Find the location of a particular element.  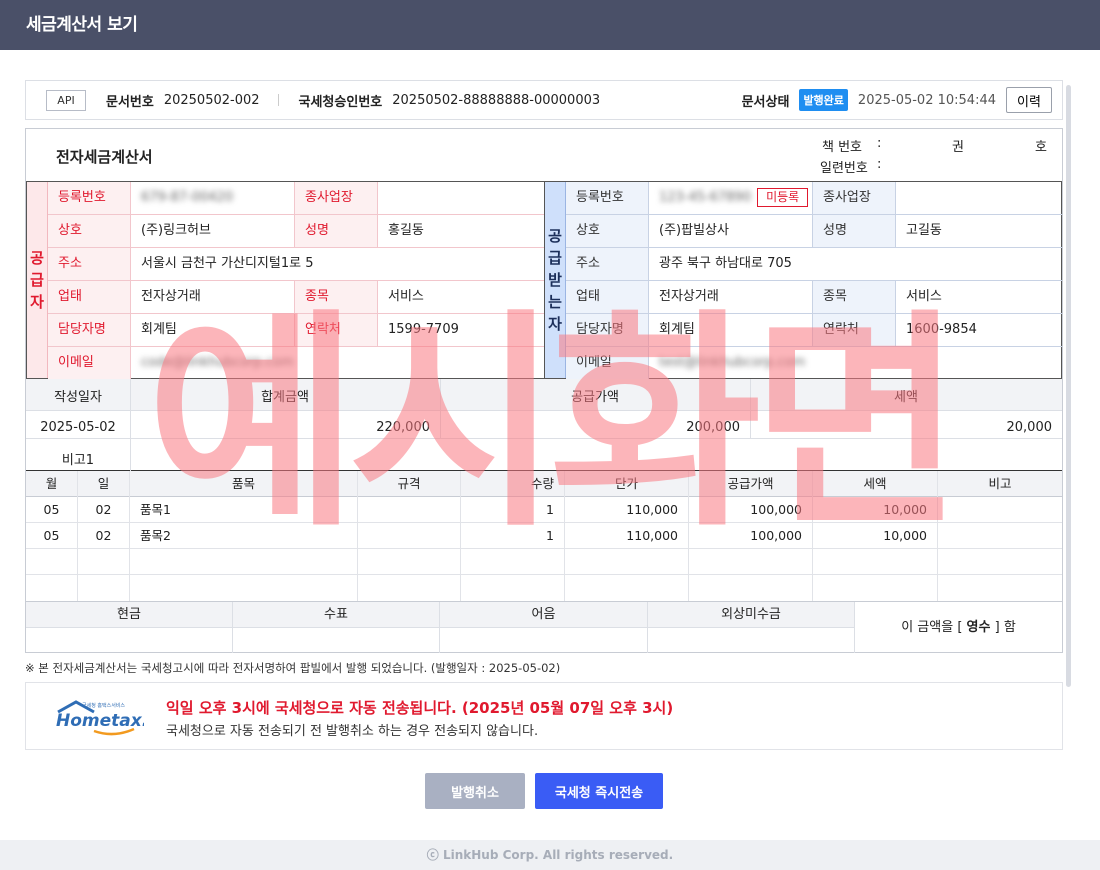

supplier-row-address: 주소 서울시 금천구 가산디지털1로 5 is located at coordinates (296, 264).